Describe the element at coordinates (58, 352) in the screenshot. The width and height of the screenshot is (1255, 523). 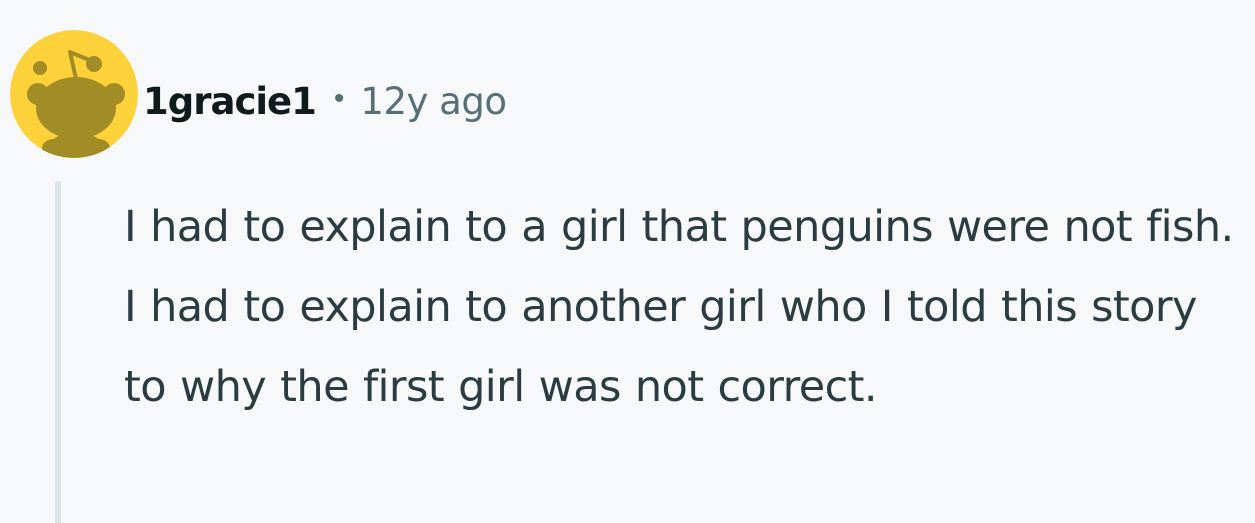
I see `thread-collapse-line` at that location.